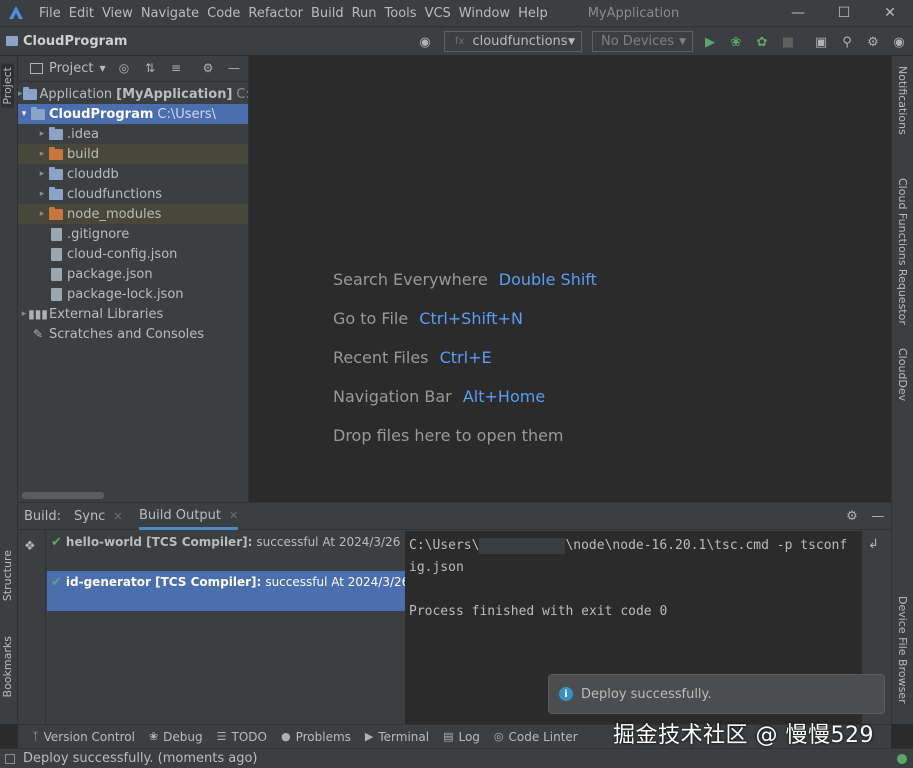 The height and width of the screenshot is (768, 913). What do you see at coordinates (902, 759) in the screenshot?
I see `status-indicator-icon` at bounding box center [902, 759].